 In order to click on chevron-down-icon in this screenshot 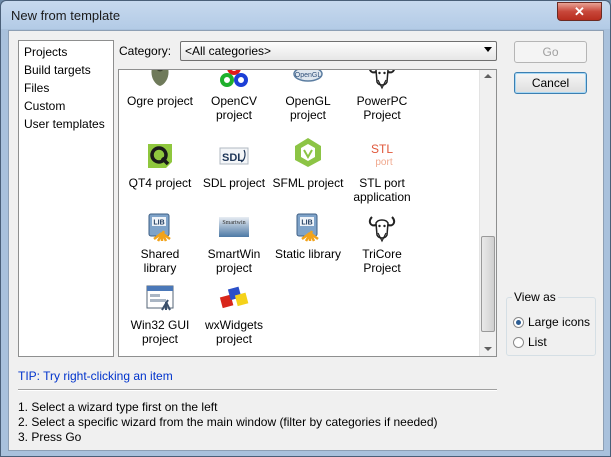, I will do `click(488, 49)`.